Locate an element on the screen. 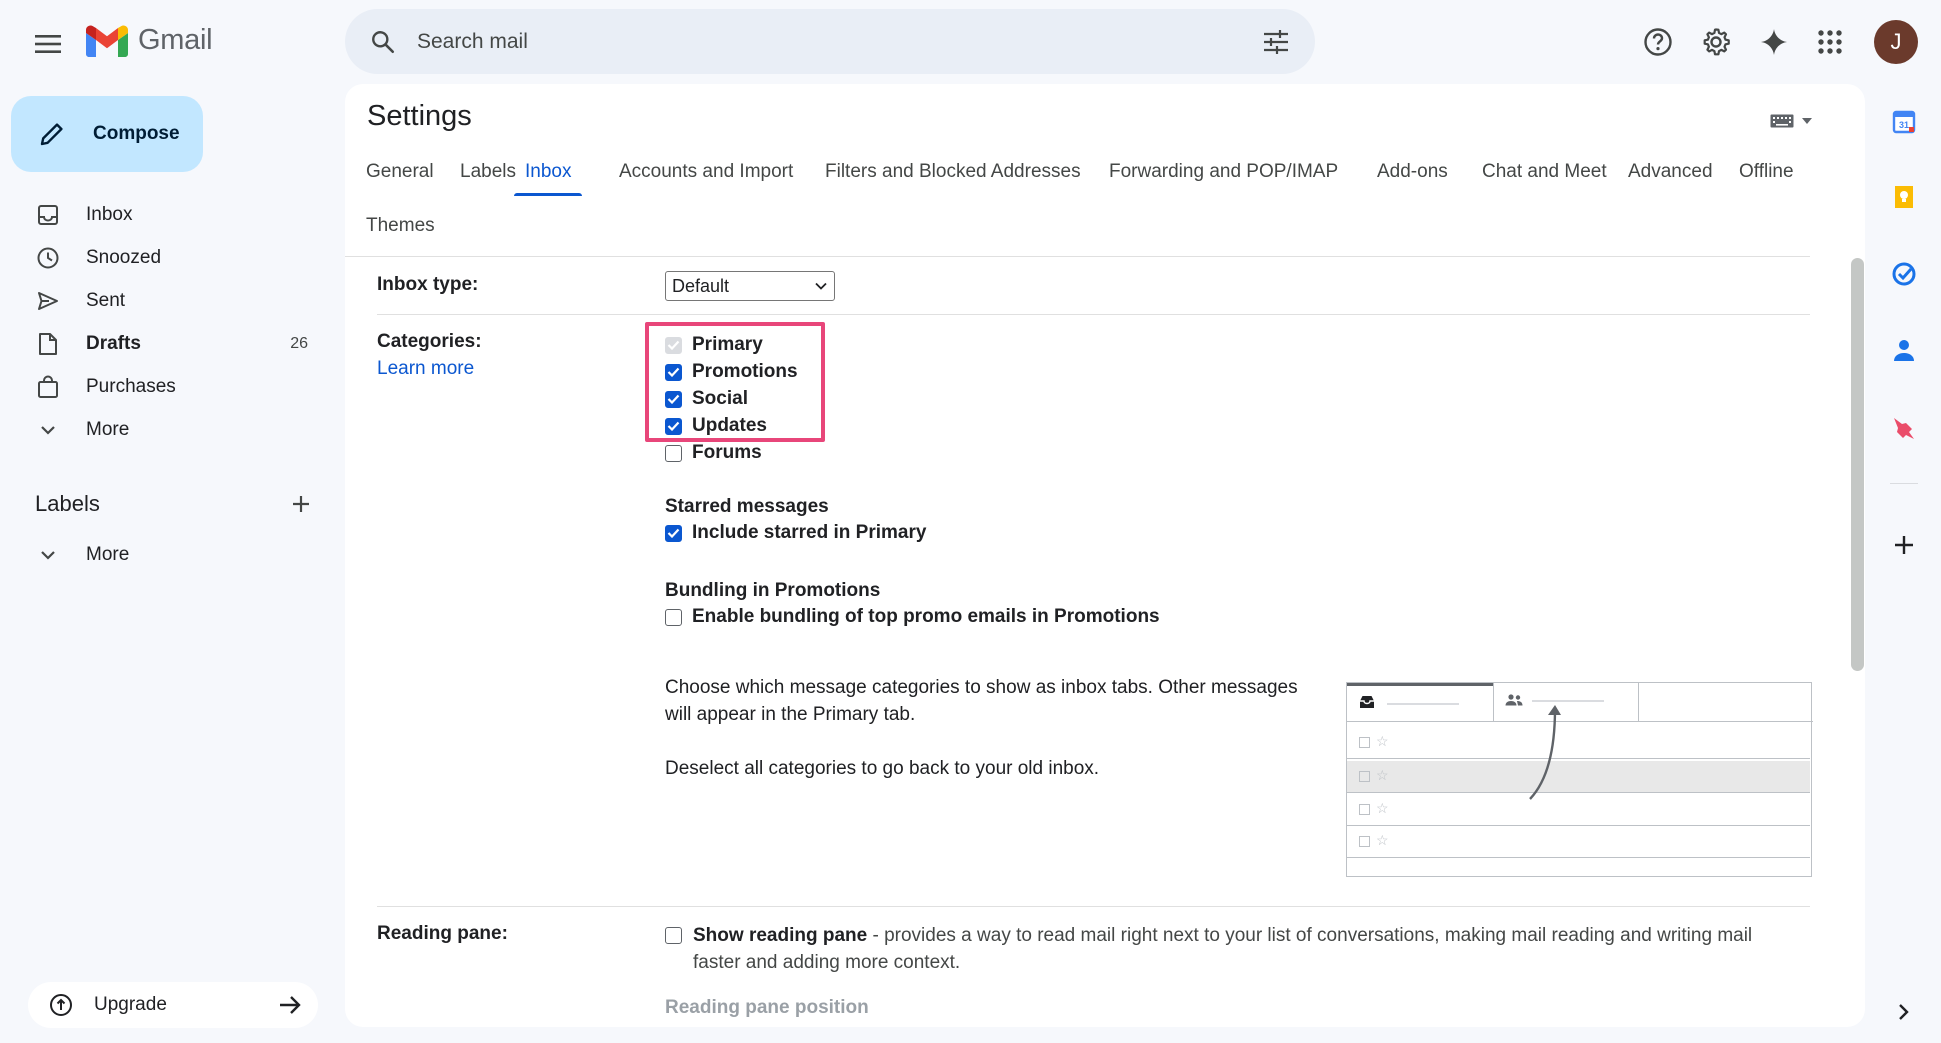 This screenshot has width=1941, height=1043. illustration-primary-tab is located at coordinates (1420, 702).